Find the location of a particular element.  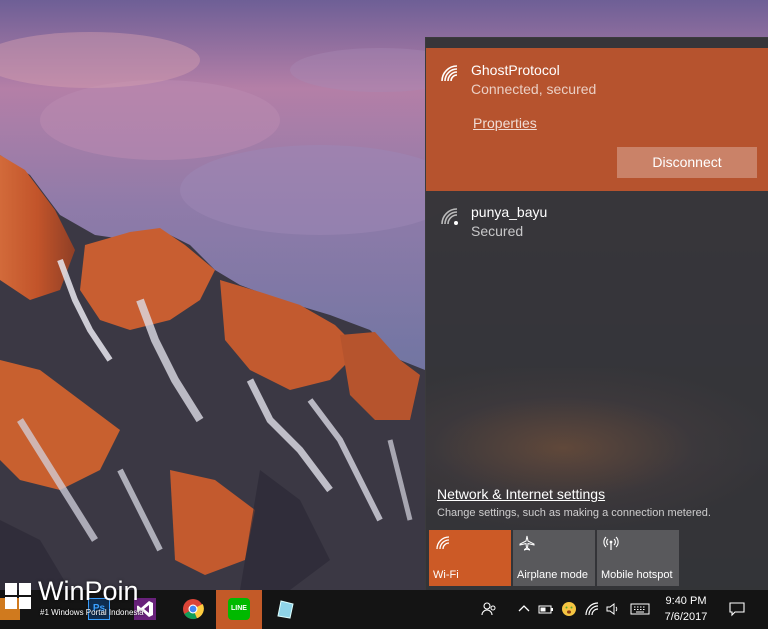

chrome-icon is located at coordinates (193, 609).